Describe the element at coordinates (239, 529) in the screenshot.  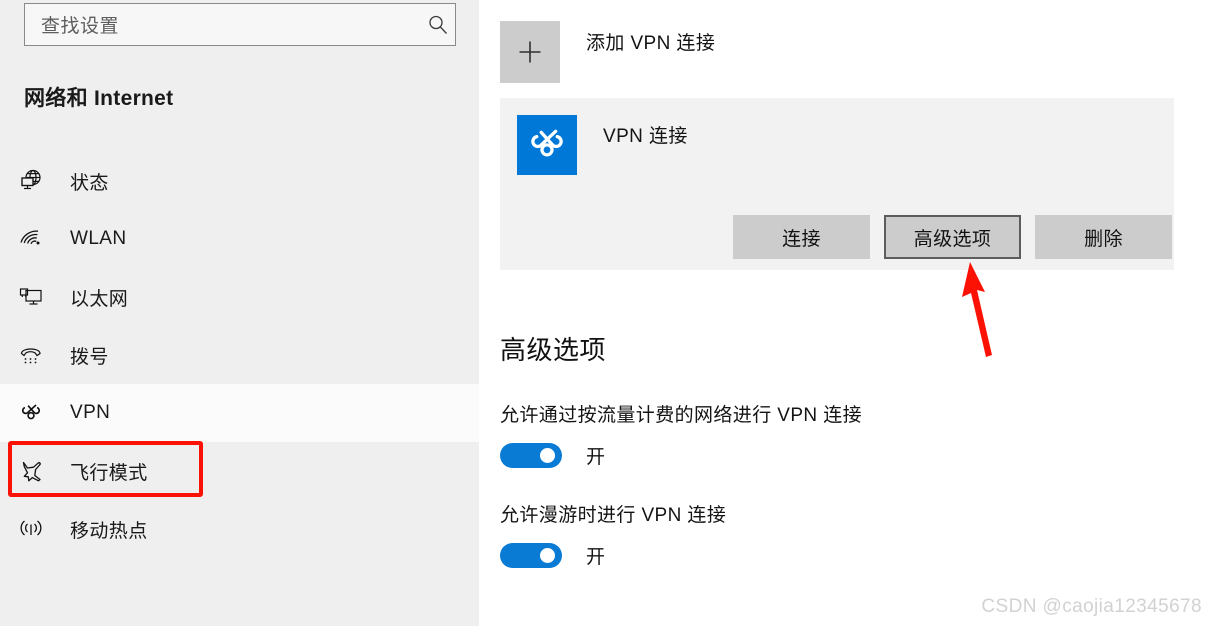
I see `sidebar-item-mobile-hotspot: 移动热点` at that location.